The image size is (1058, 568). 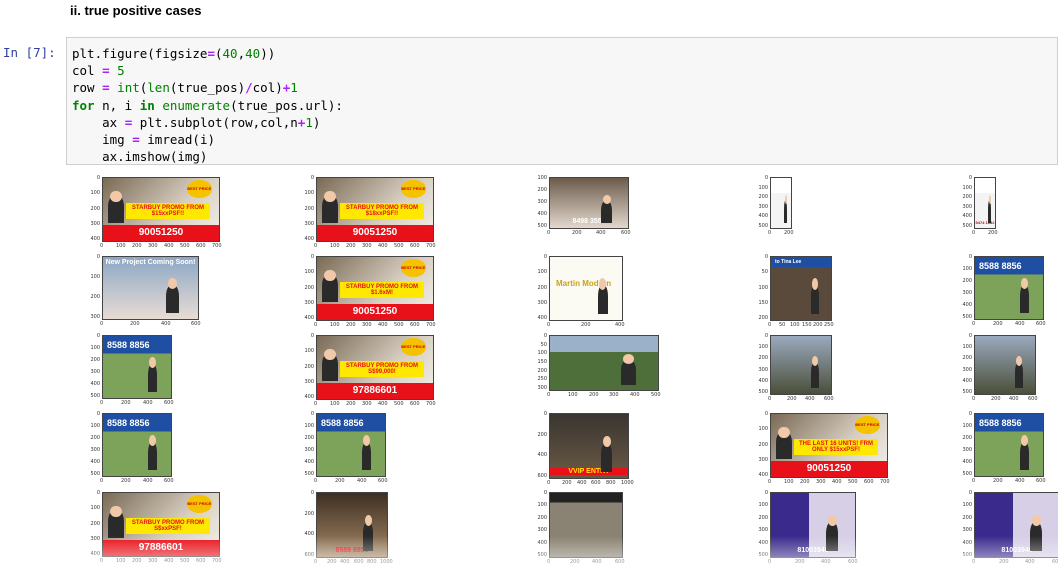 I want to click on axis-tick-label: 150, so click(x=807, y=325).